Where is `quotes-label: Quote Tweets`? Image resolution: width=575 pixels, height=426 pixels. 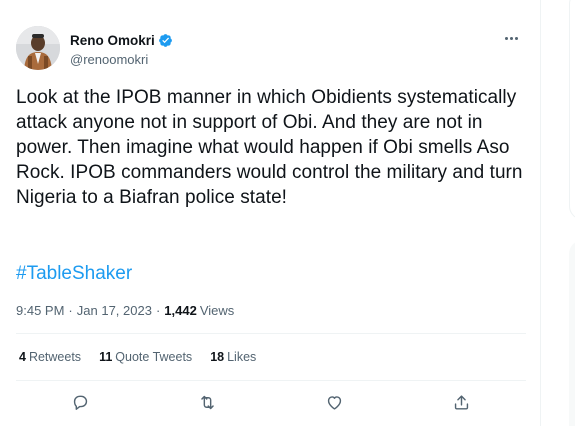 quotes-label: Quote Tweets is located at coordinates (154, 357).